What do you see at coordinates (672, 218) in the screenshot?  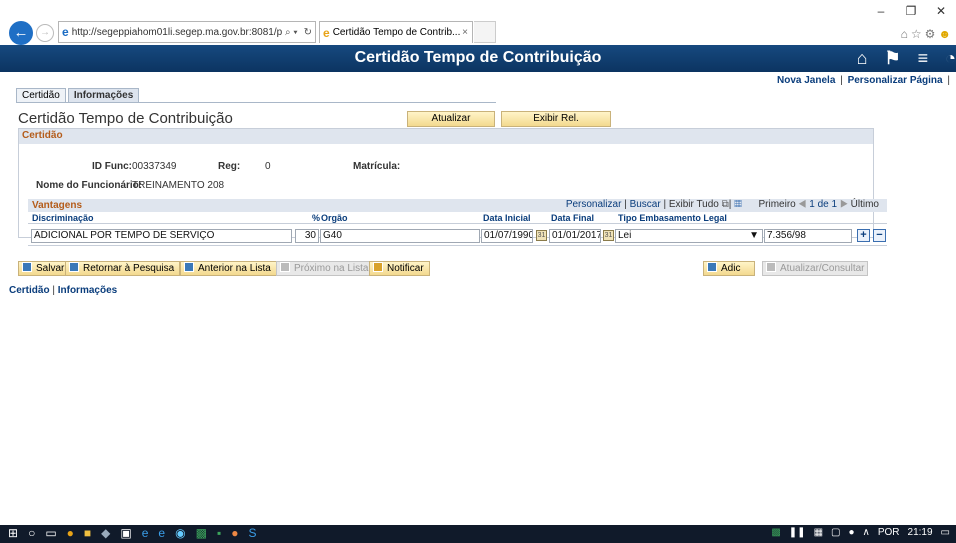 I see `col-tipo: Tipo Embasamento Legal` at bounding box center [672, 218].